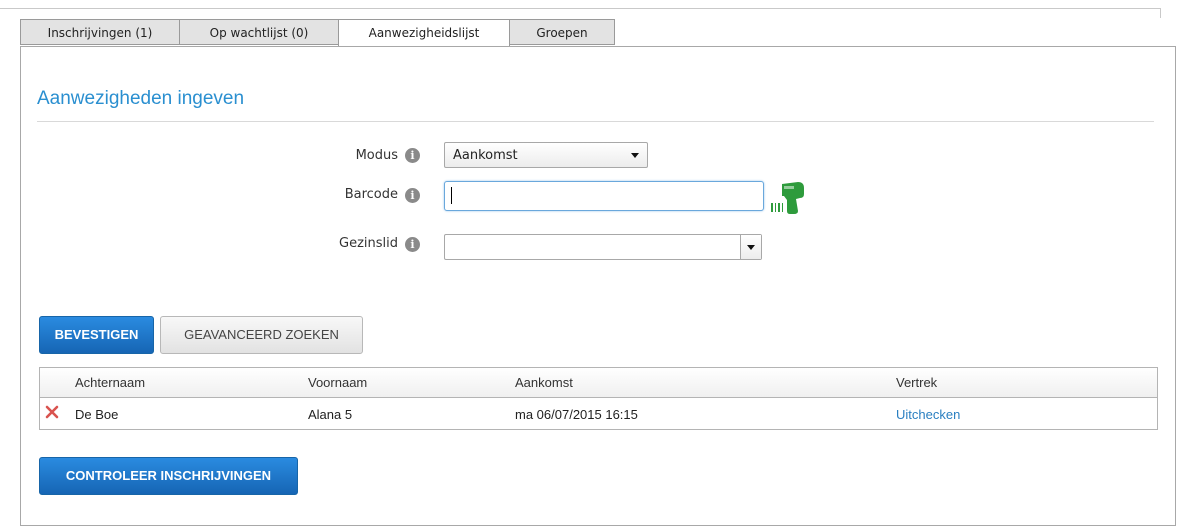  Describe the element at coordinates (604, 196) in the screenshot. I see `barcode-input` at that location.